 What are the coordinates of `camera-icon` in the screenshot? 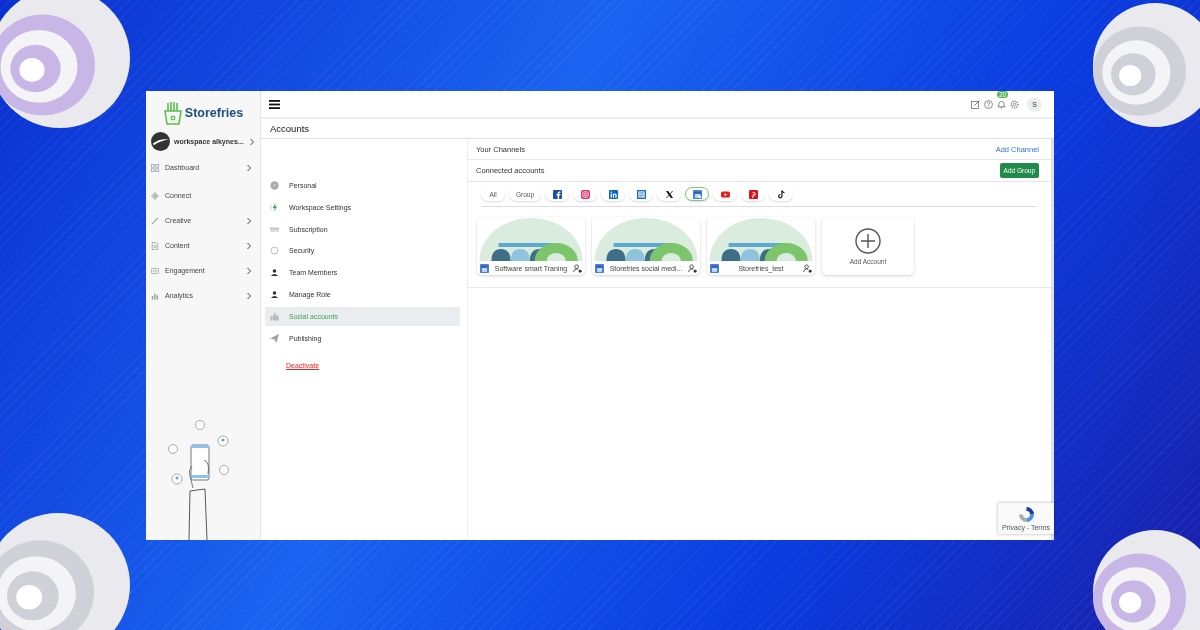 It's located at (585, 194).